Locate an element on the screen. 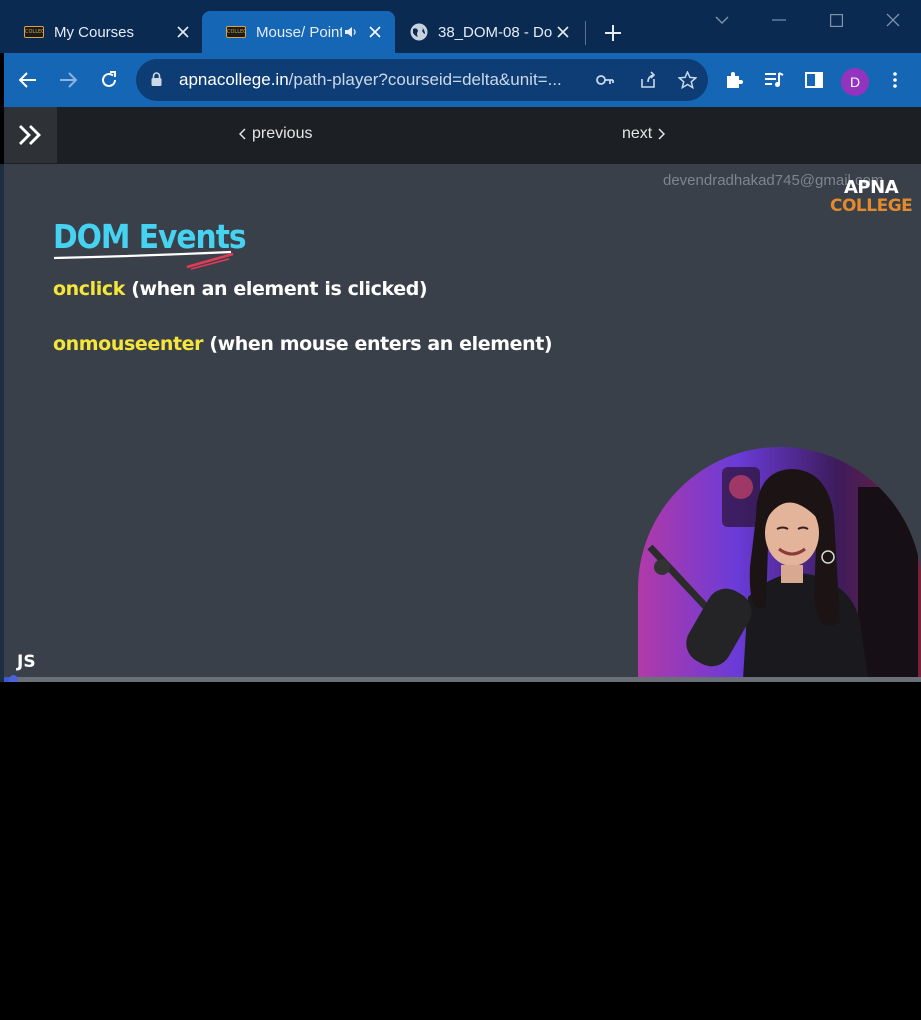  profile-avatar: D is located at coordinates (855, 82).